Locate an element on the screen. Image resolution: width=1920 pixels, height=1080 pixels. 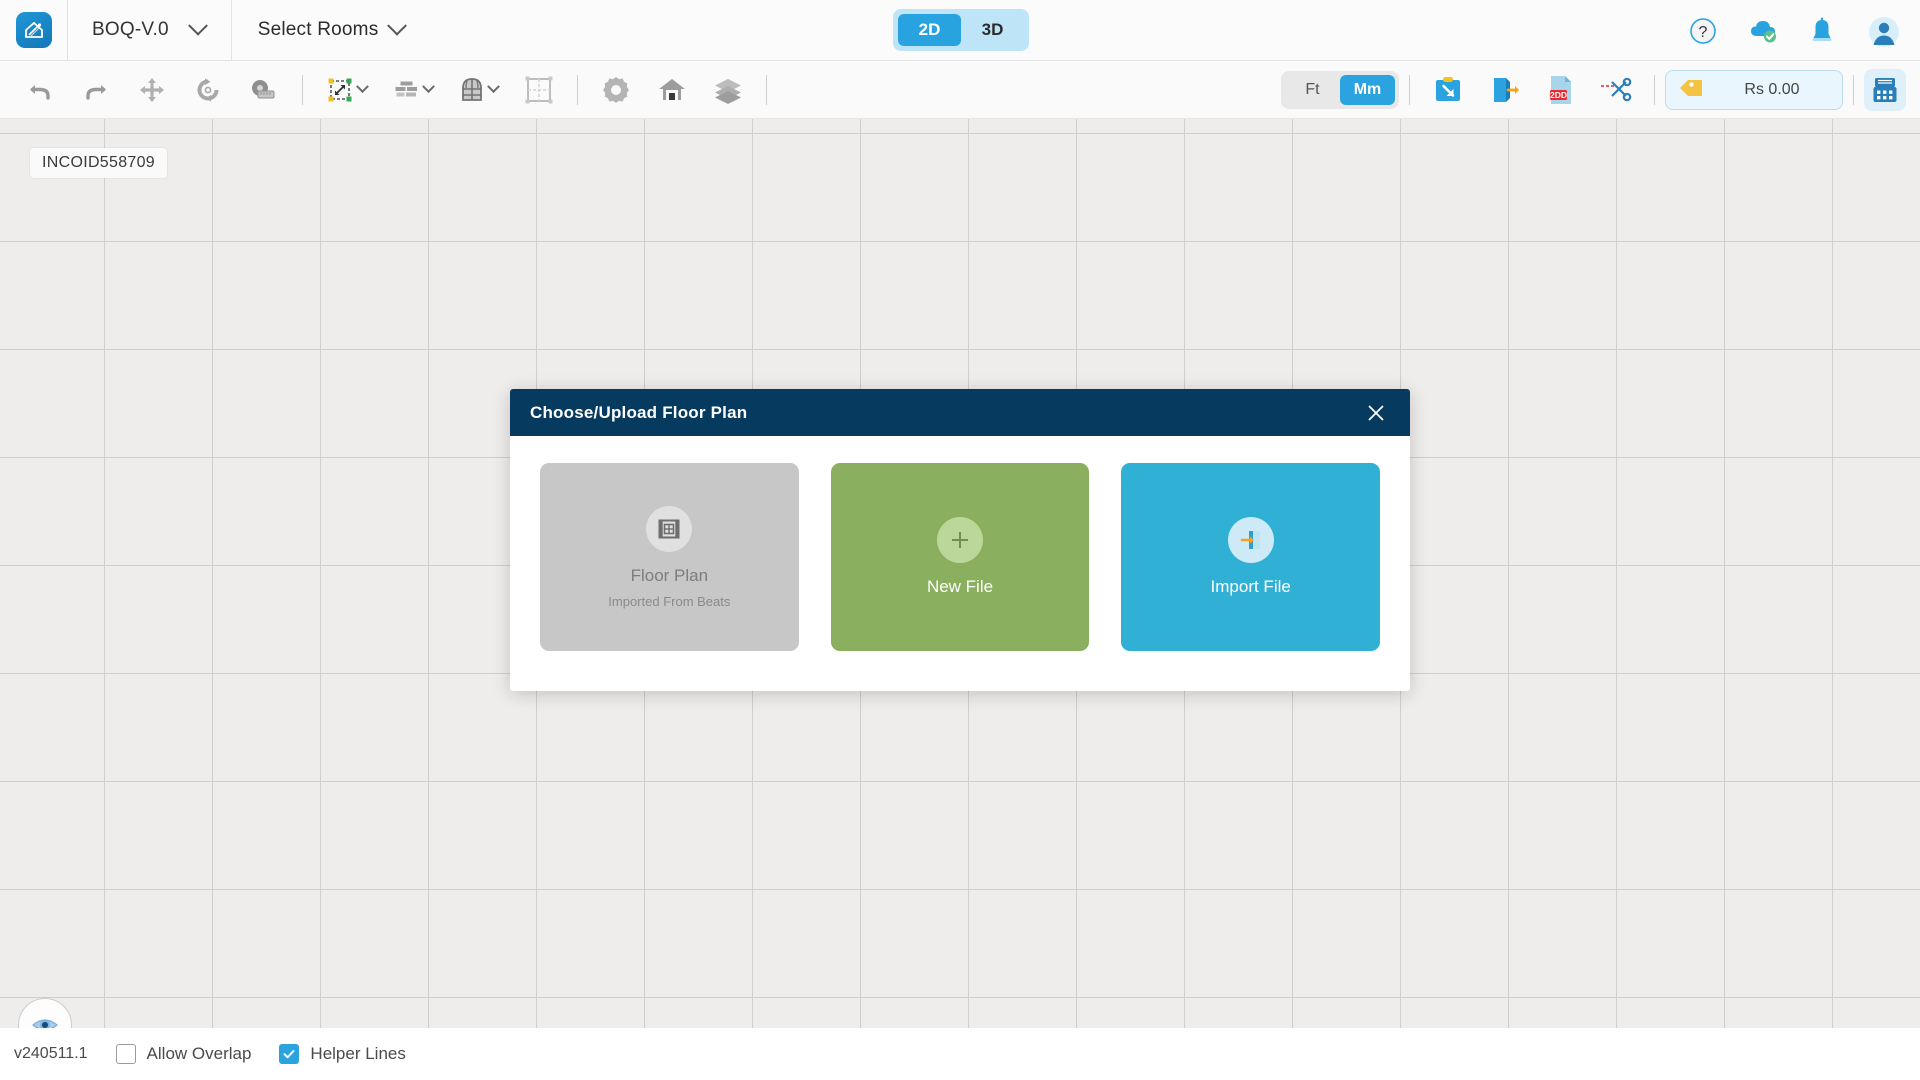
new-file-card-title: New File is located at coordinates (960, 586).